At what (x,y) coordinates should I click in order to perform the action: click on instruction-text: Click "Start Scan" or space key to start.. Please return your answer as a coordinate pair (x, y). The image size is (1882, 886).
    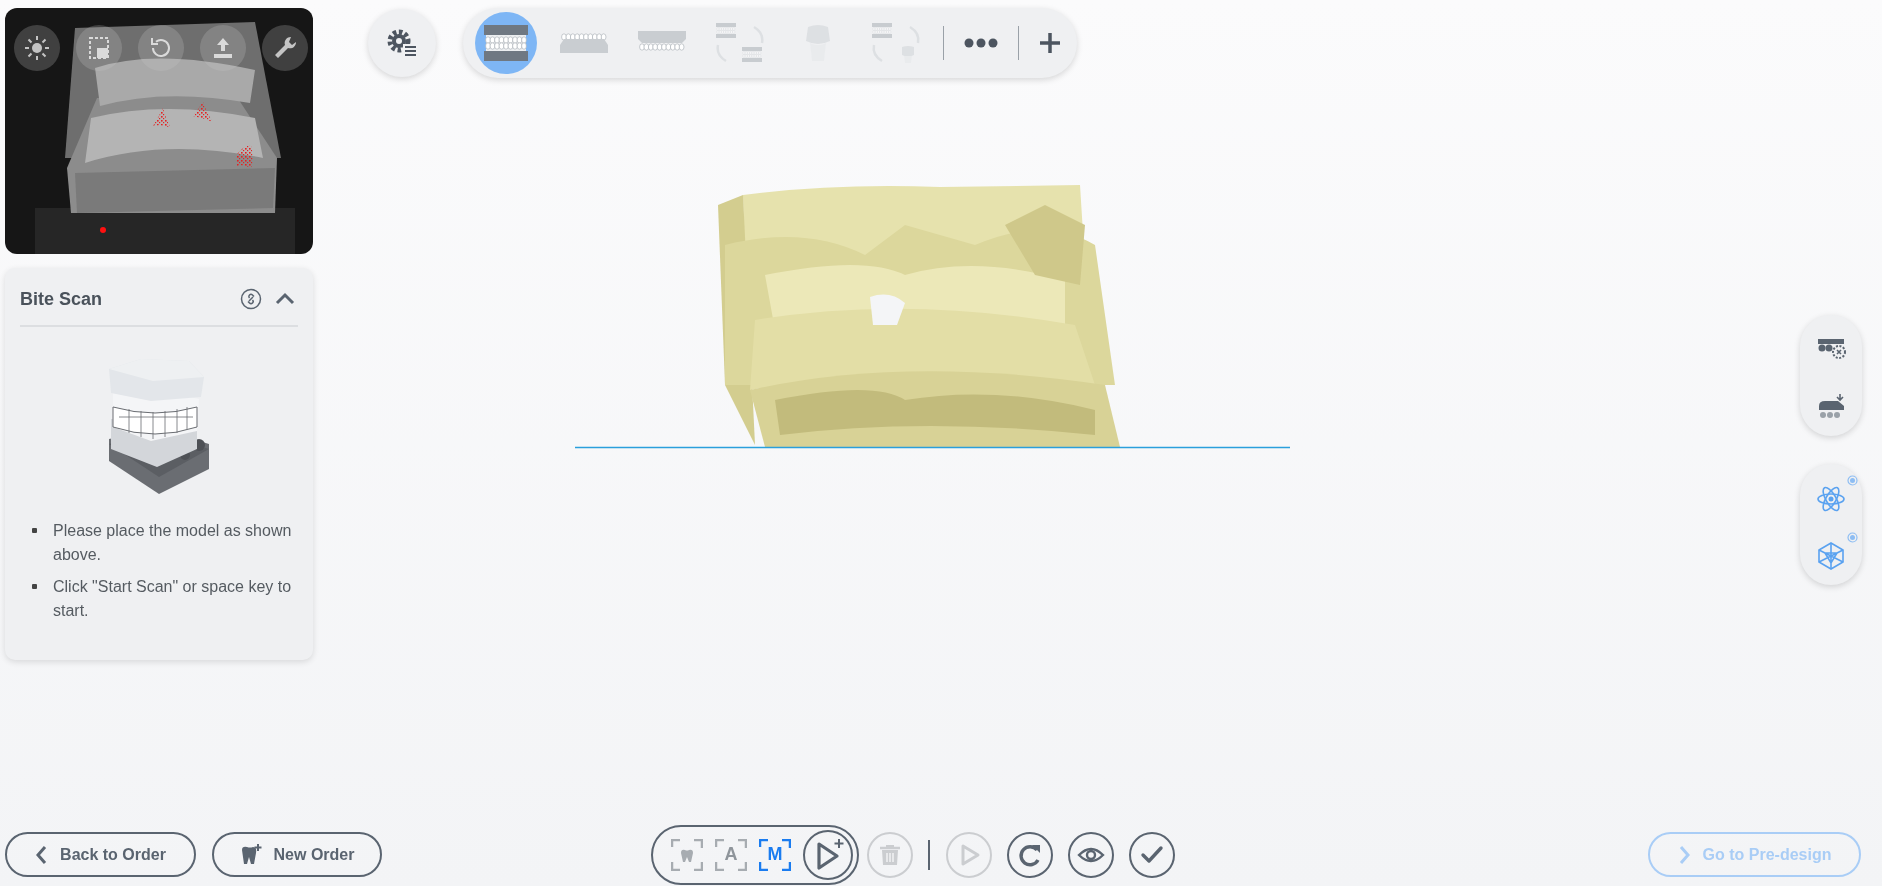
    Looking at the image, I should click on (173, 599).